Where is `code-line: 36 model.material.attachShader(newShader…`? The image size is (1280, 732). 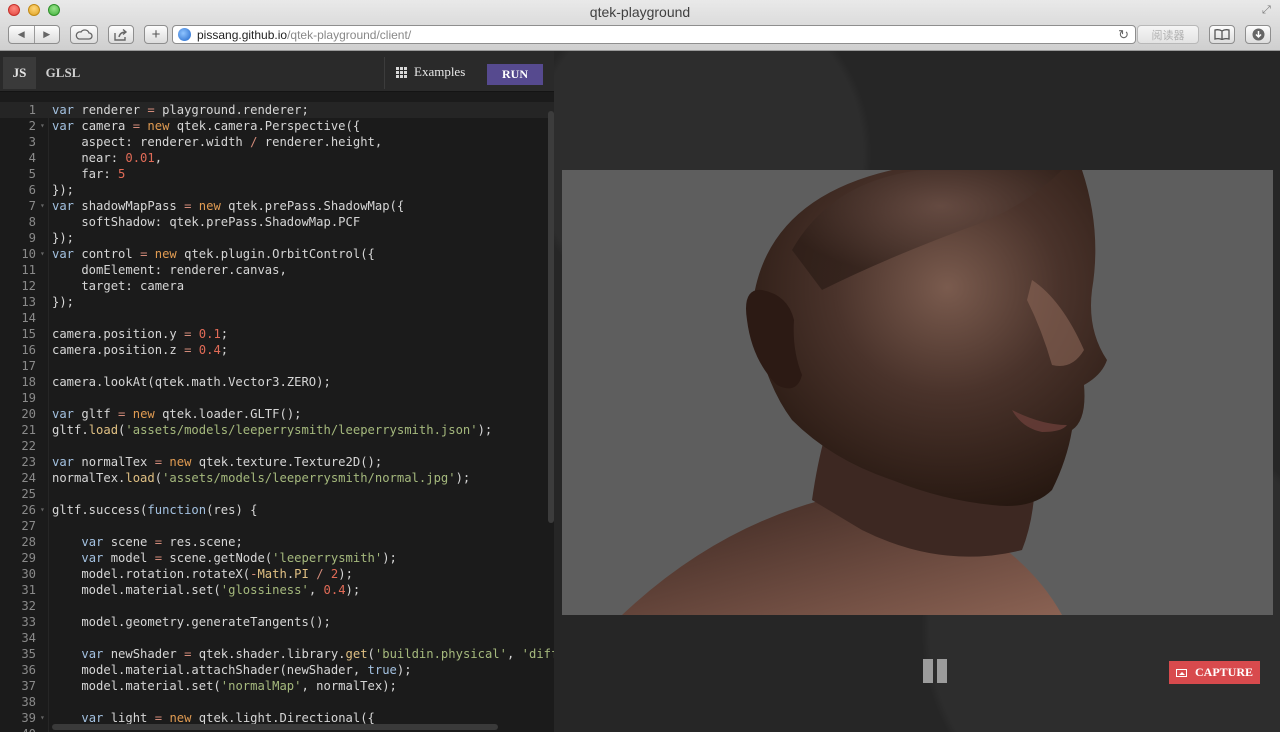 code-line: 36 model.material.attachShader(newShader… is located at coordinates (277, 670).